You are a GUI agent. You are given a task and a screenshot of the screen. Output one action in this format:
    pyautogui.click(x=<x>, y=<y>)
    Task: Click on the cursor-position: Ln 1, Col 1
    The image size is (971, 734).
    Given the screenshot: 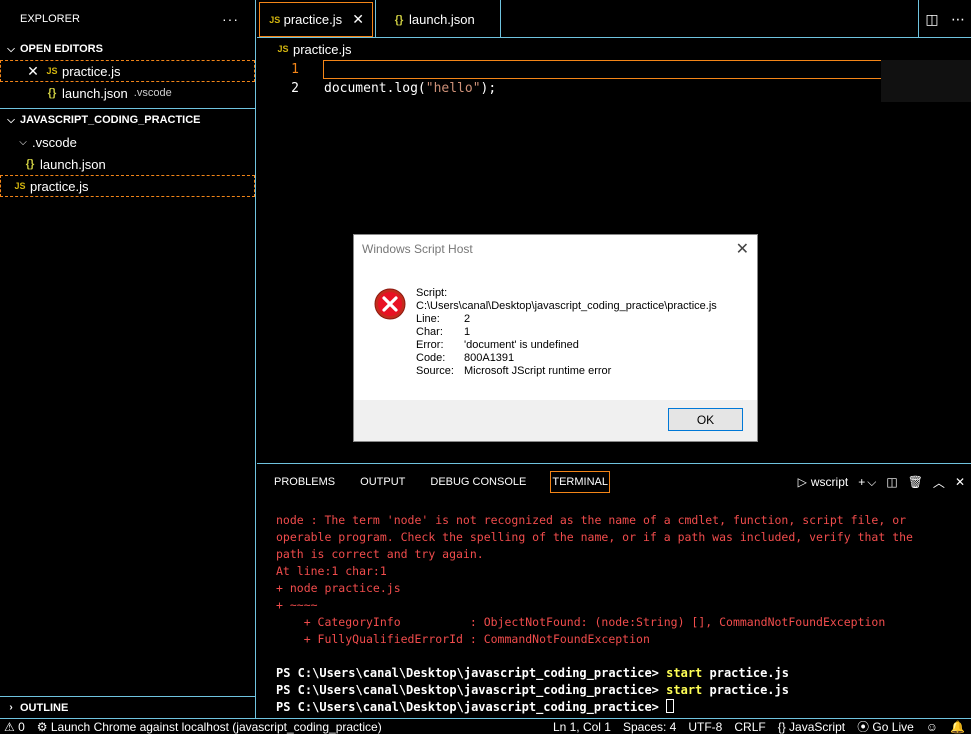 What is the action you would take?
    pyautogui.click(x=582, y=727)
    